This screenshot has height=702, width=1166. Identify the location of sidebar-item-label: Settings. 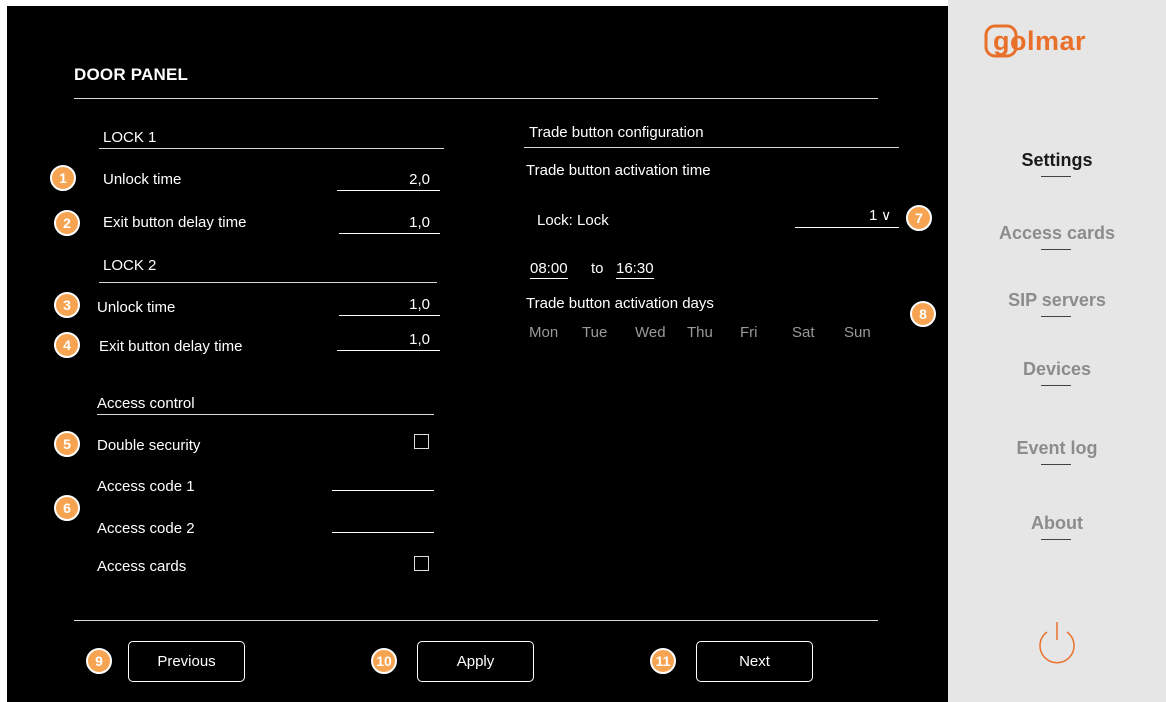
(1057, 160).